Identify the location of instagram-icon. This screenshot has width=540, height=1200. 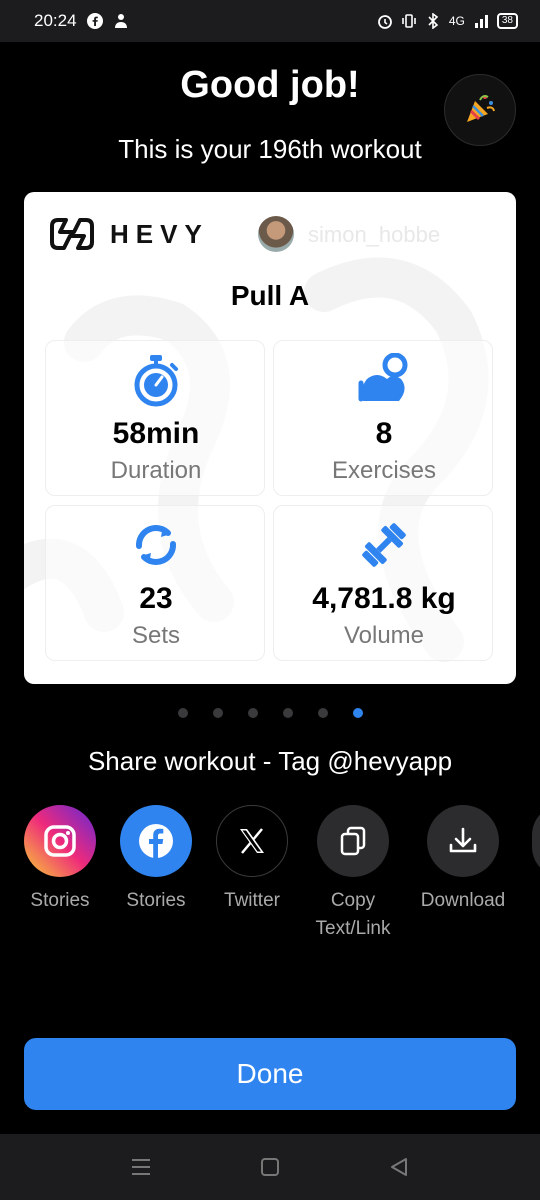
(60, 841).